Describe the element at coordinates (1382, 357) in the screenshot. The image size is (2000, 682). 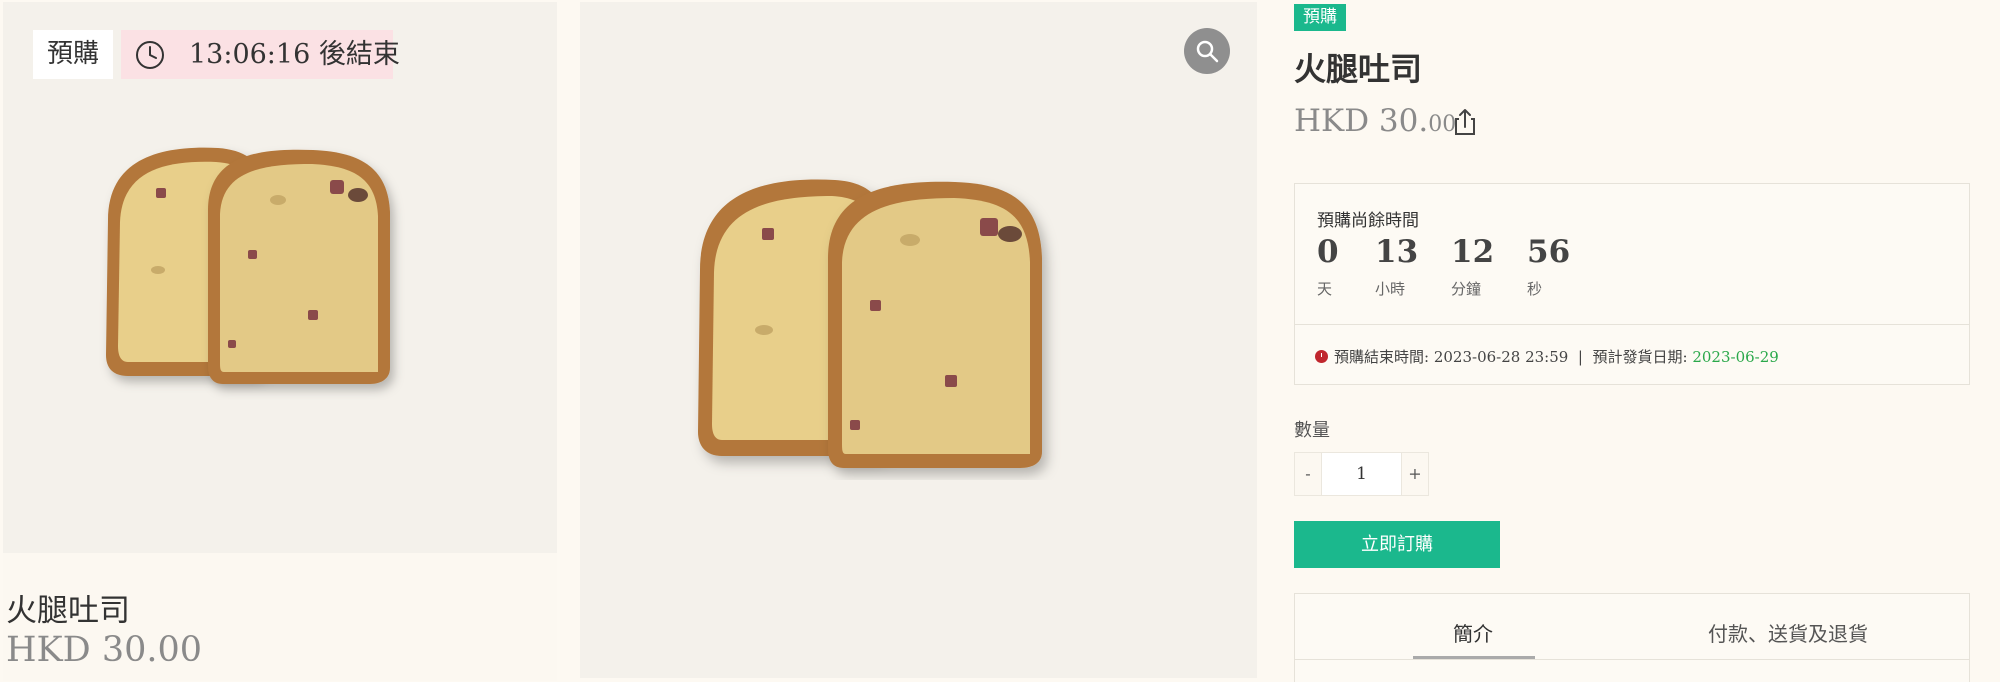
I see `end-time-label: 預購結束時間:` at that location.